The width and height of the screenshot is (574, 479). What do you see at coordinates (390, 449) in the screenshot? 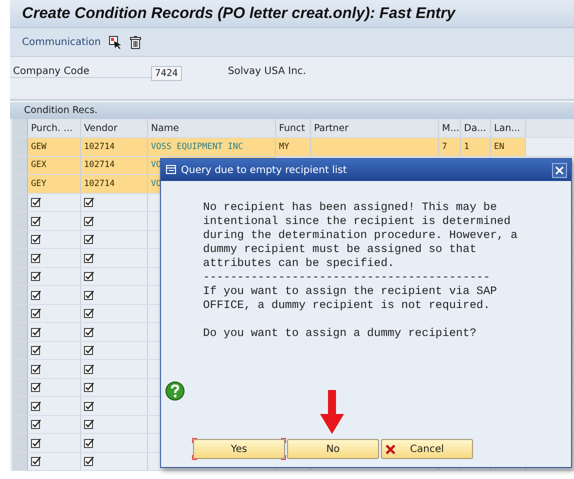
I see `cancel-icon` at bounding box center [390, 449].